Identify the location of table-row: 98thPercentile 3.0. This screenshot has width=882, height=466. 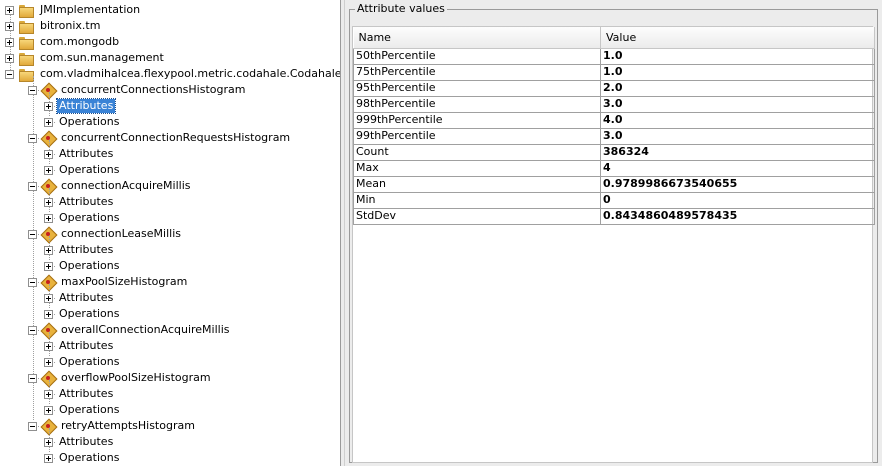
(614, 104).